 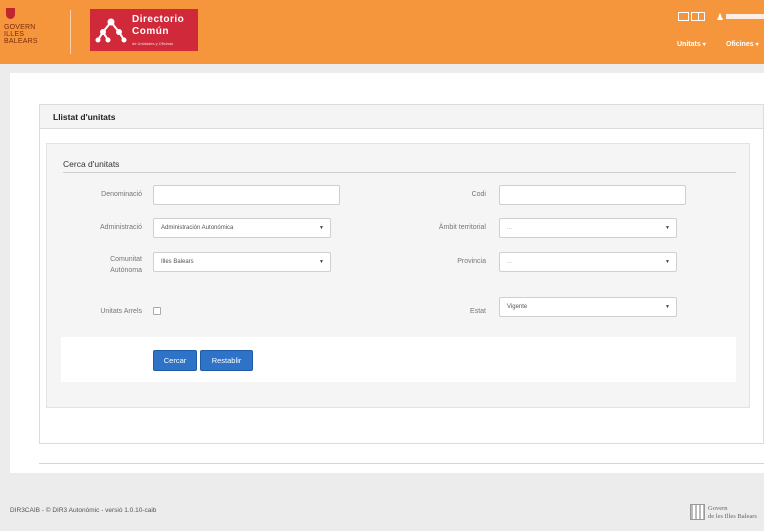 I want to click on estat-select: Vigente ▼, so click(x=588, y=307).